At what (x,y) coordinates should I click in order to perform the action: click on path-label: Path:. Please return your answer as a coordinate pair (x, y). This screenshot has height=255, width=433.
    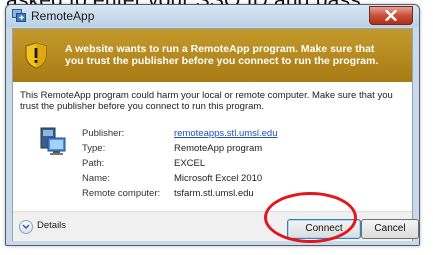
    Looking at the image, I should click on (93, 163).